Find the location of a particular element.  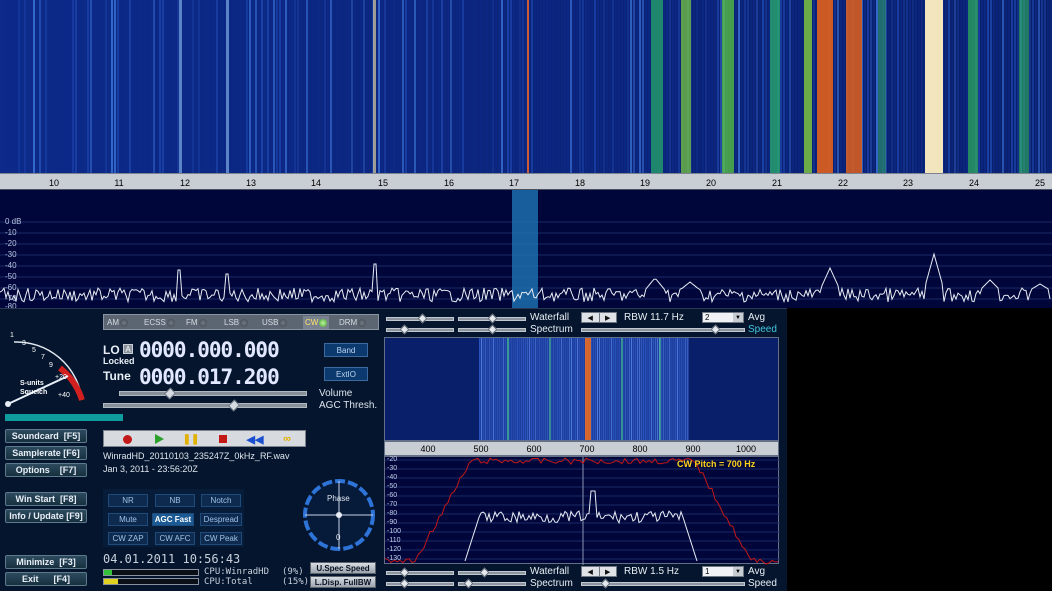

mode-drm-button: DRM is located at coordinates (353, 322).